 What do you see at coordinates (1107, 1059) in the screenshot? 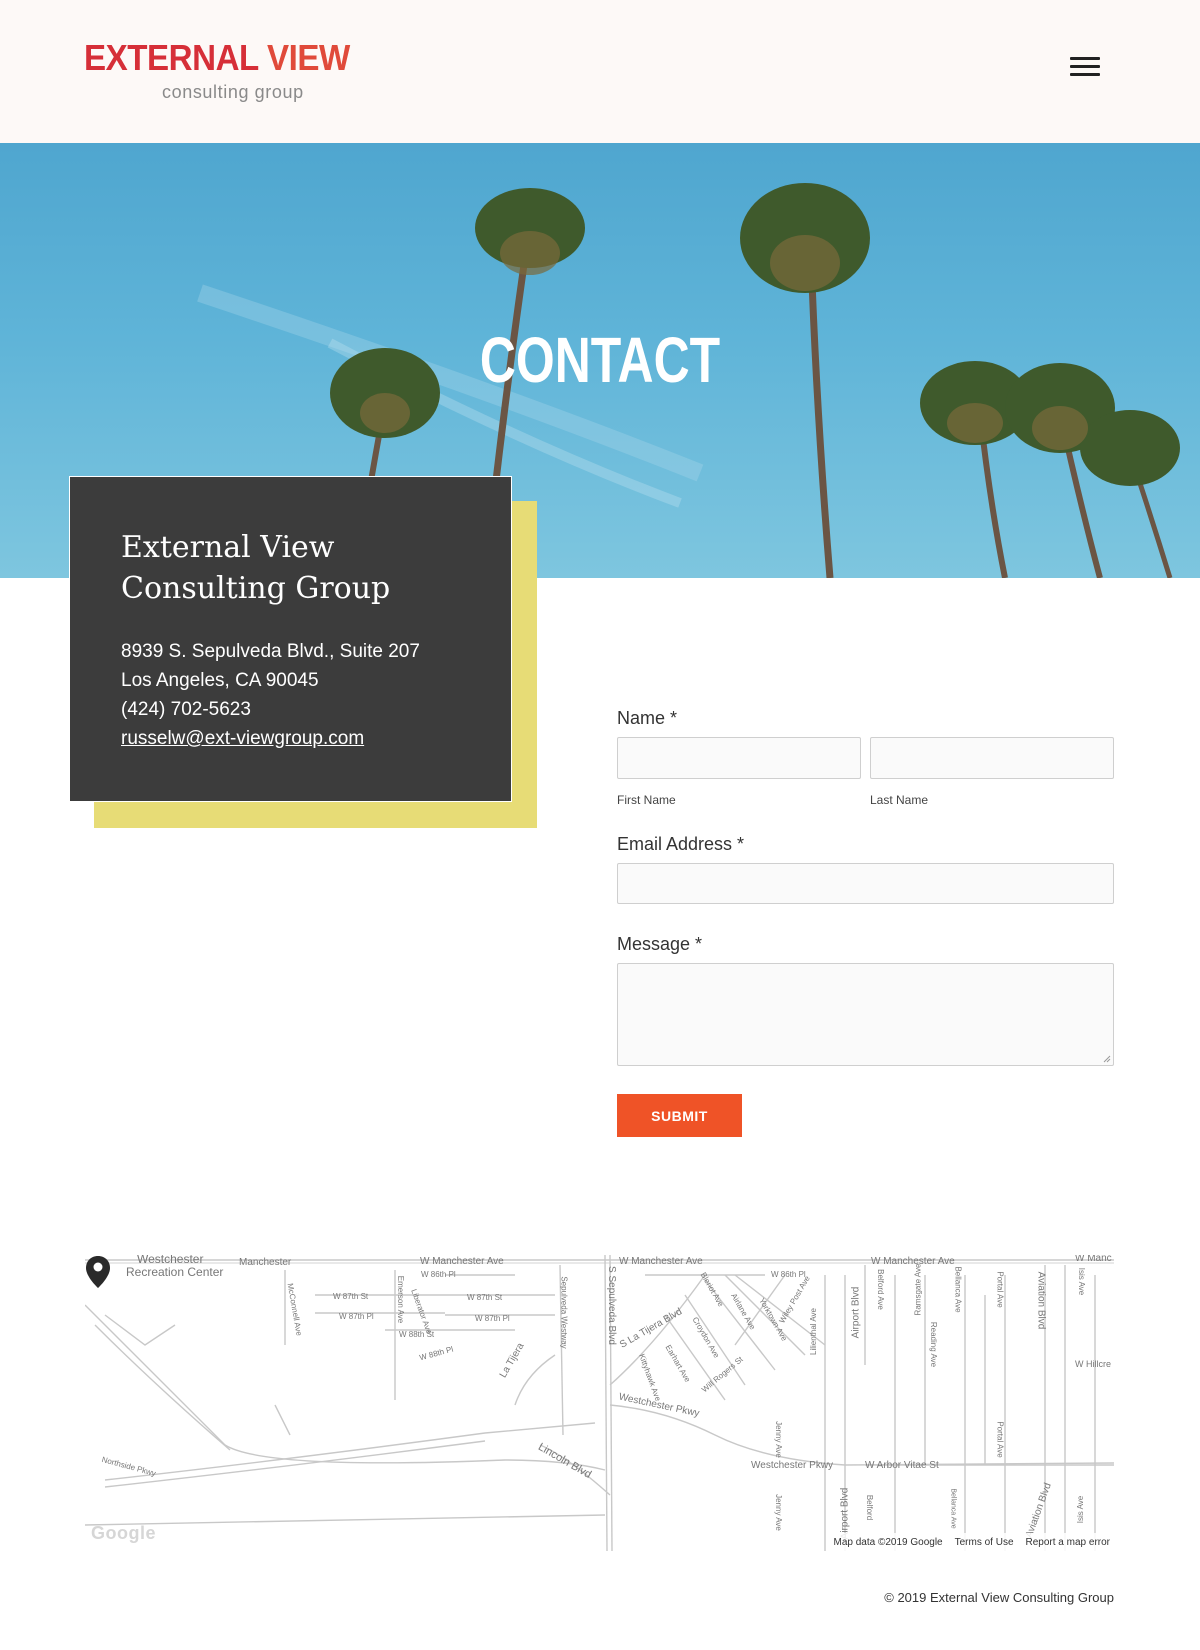
I see `resize-grip-icon` at bounding box center [1107, 1059].